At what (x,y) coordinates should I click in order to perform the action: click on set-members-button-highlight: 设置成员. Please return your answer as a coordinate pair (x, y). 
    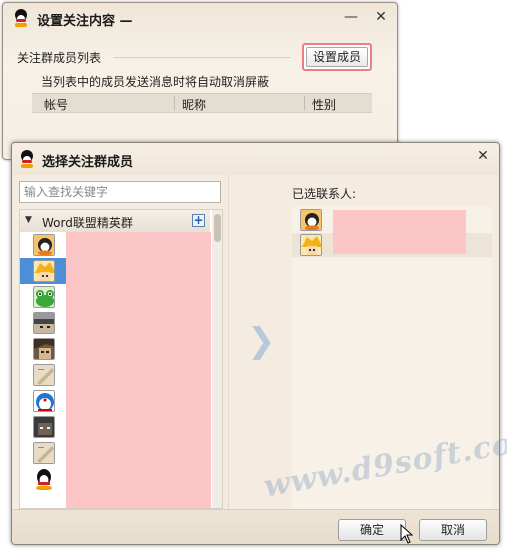
    Looking at the image, I should click on (337, 57).